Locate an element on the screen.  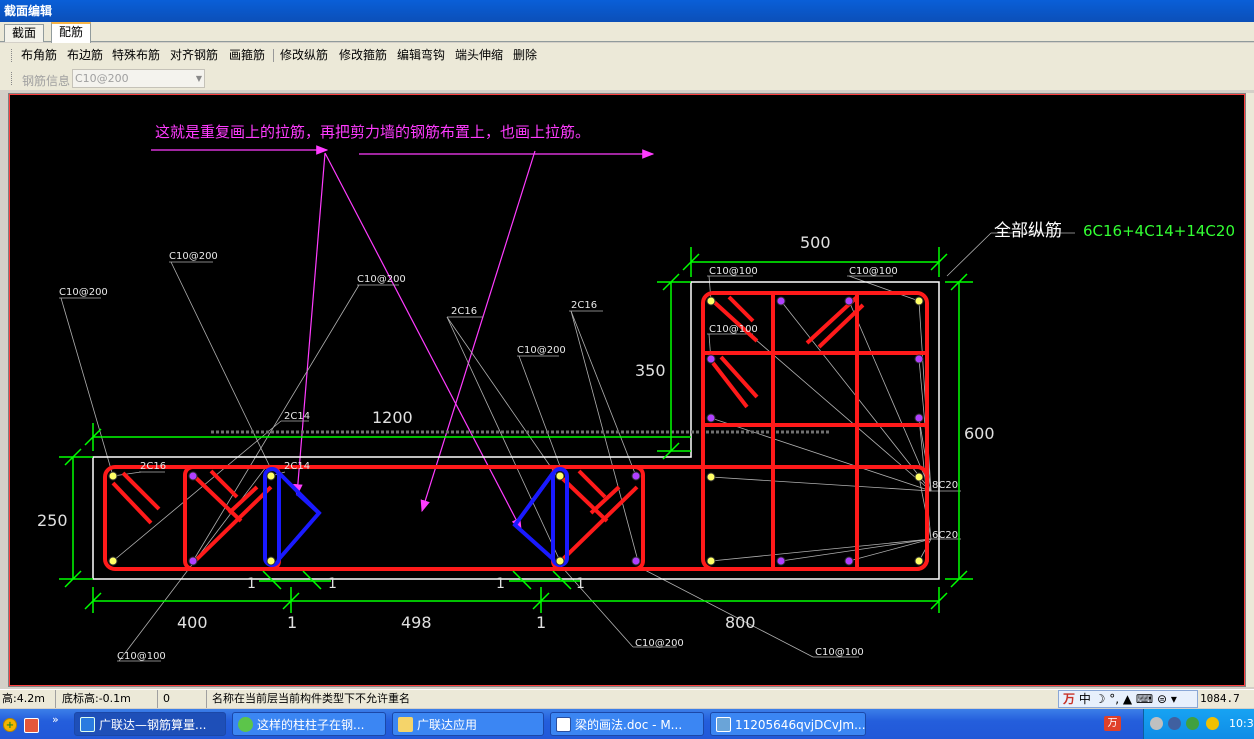
browser-icon is located at coordinates (245, 724).